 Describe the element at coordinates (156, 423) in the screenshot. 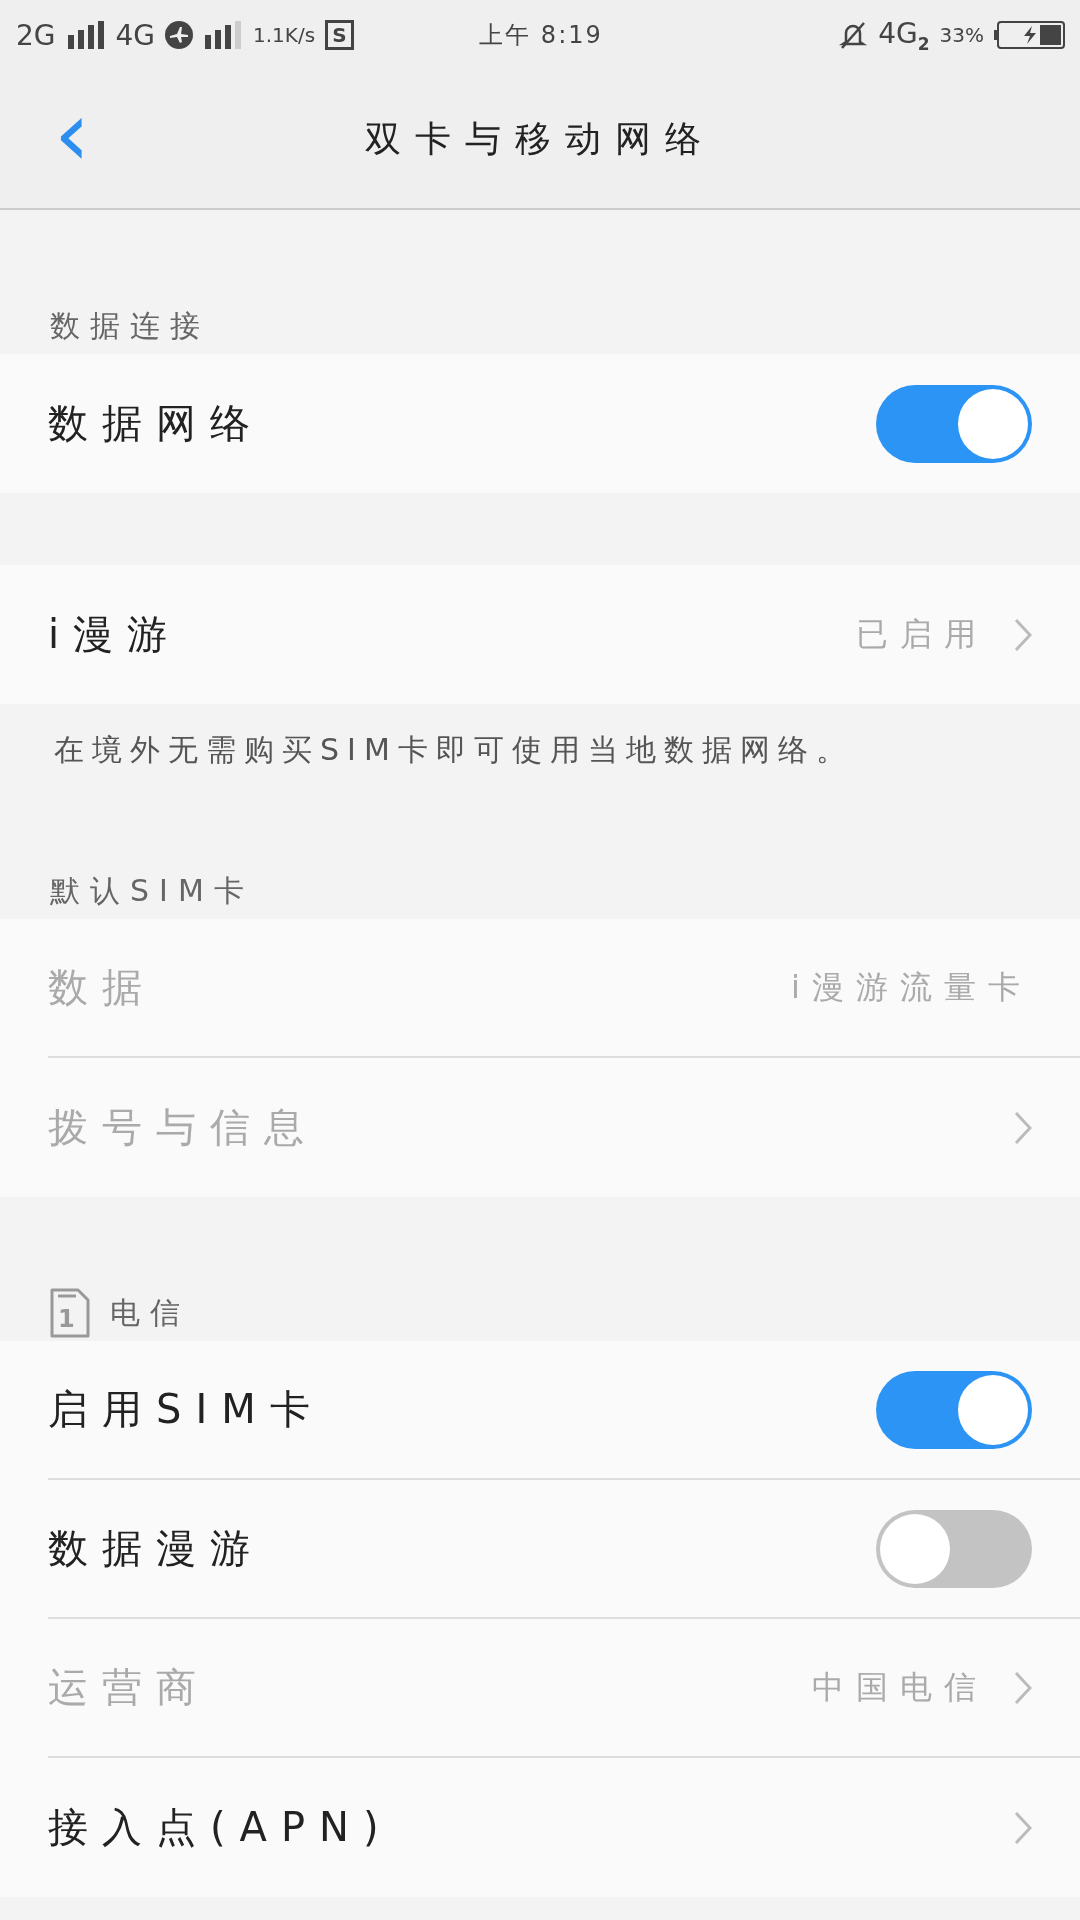

I see `row-label: 数据网络` at that location.